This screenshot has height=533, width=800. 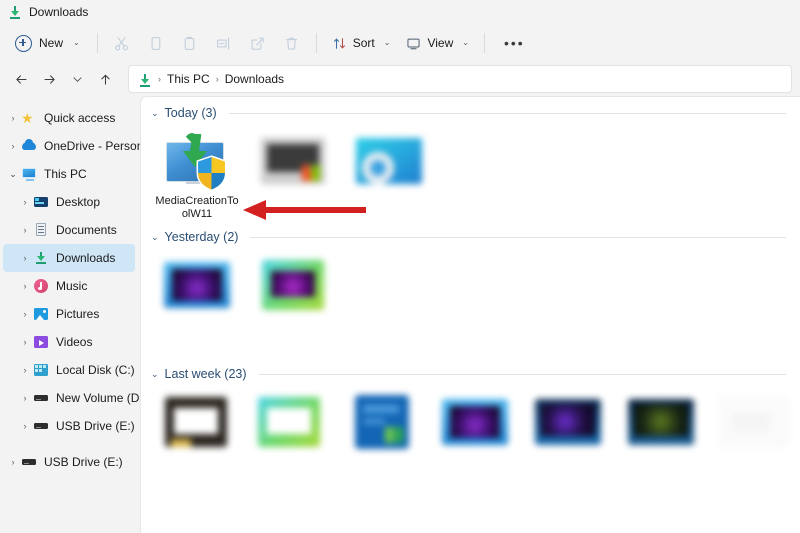 I want to click on share-button, so click(x=258, y=43).